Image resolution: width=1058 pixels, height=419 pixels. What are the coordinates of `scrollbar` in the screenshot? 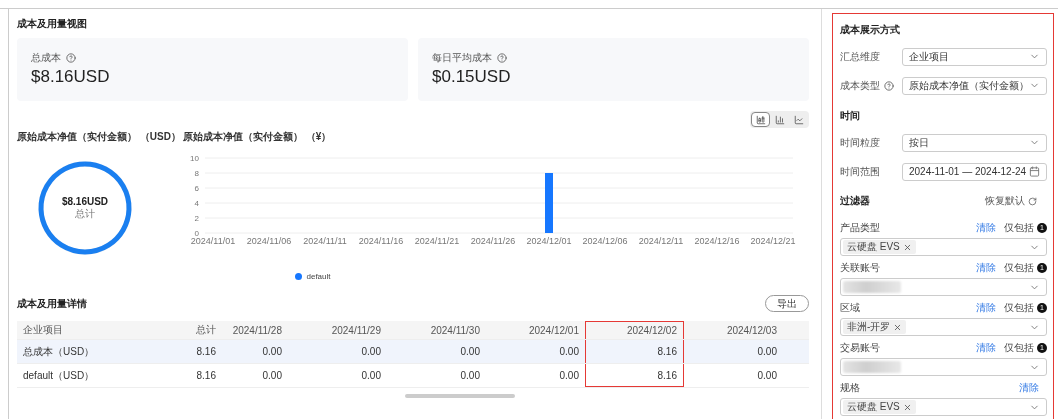 It's located at (460, 396).